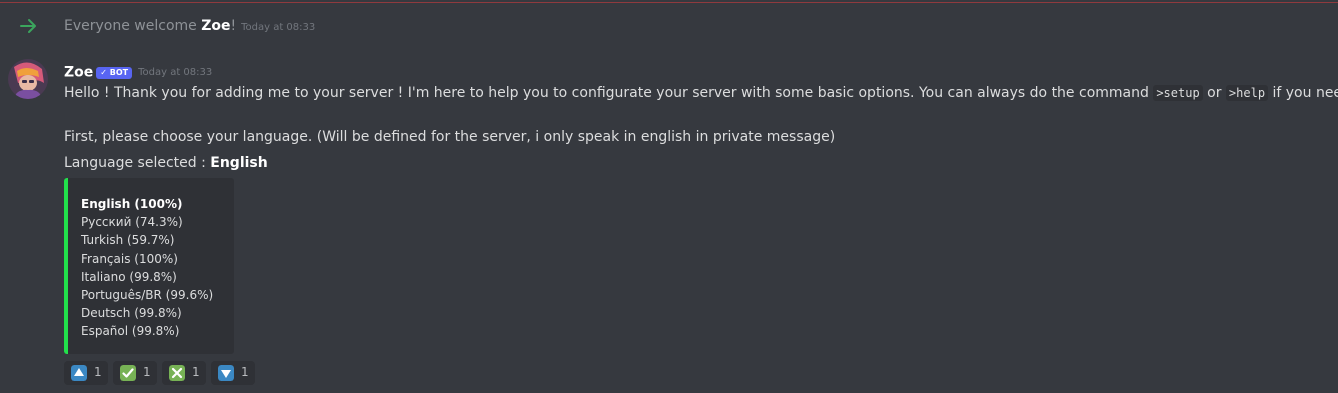 The image size is (1338, 393). I want to click on system-join-message: Everyone welcome Zoe! Today at 08:33, so click(669, 27).